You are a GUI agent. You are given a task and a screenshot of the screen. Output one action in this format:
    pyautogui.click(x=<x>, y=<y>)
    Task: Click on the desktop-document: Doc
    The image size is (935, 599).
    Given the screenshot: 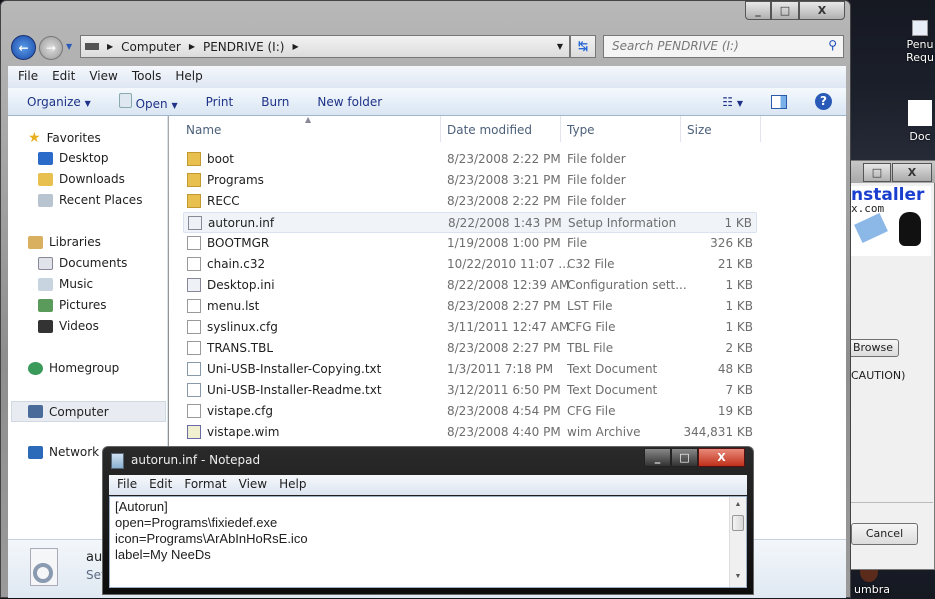 What is the action you would take?
    pyautogui.click(x=920, y=121)
    